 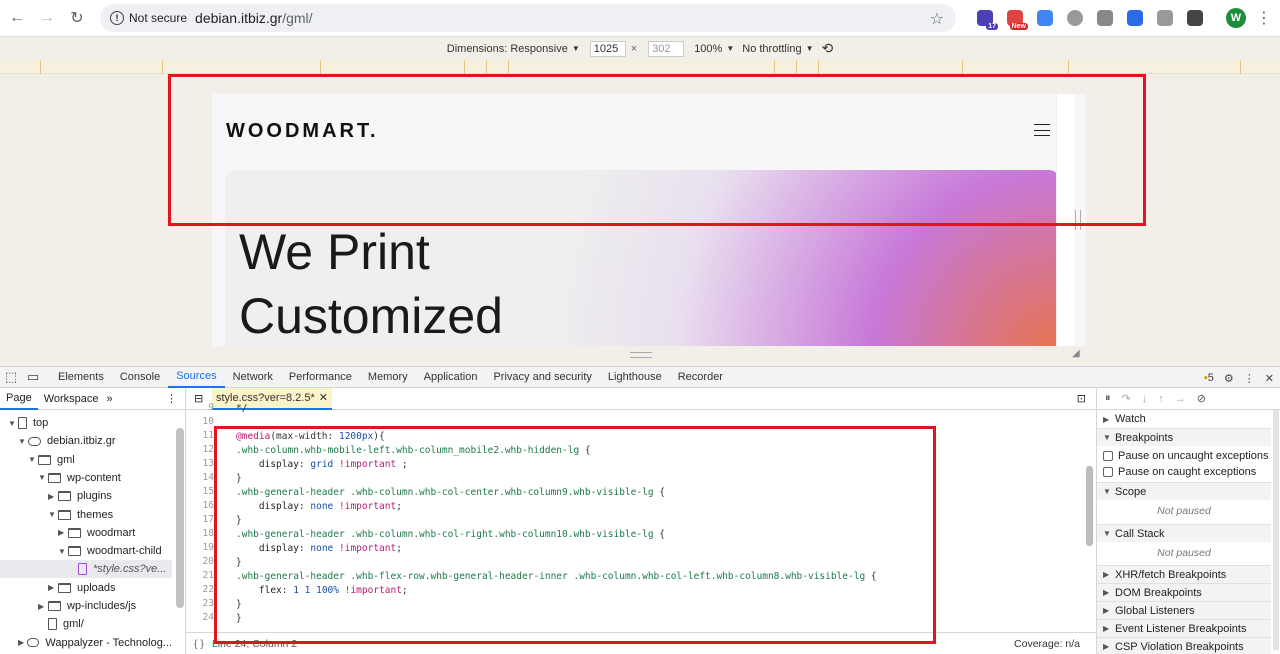 What do you see at coordinates (1184, 592) in the screenshot?
I see `section-dom-breakpoints: ▶ DOM Breakpoints` at bounding box center [1184, 592].